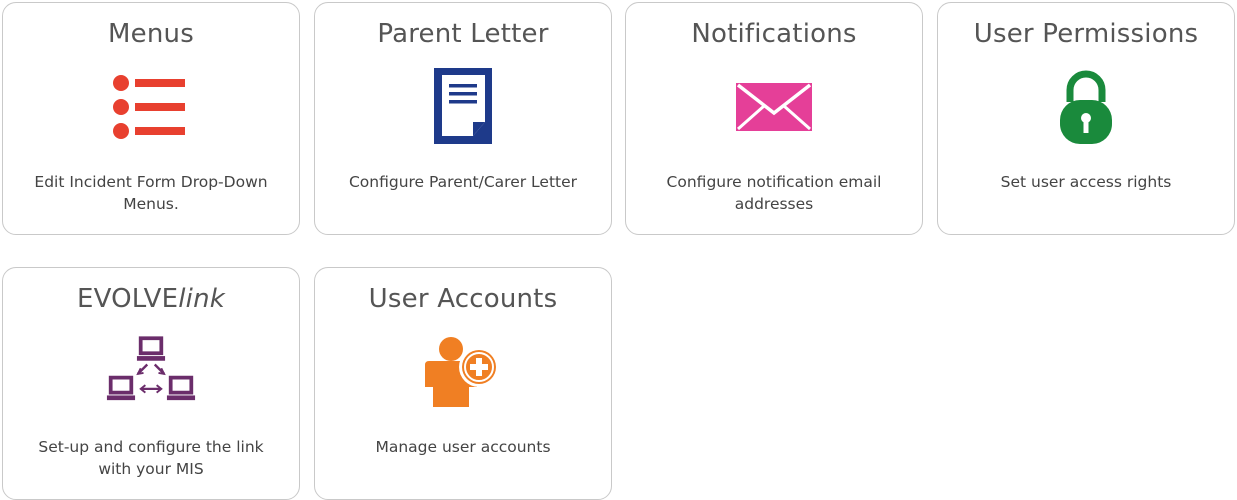  I want to click on user-permissions-card: User Permissions Set user access rights, so click(1086, 118).